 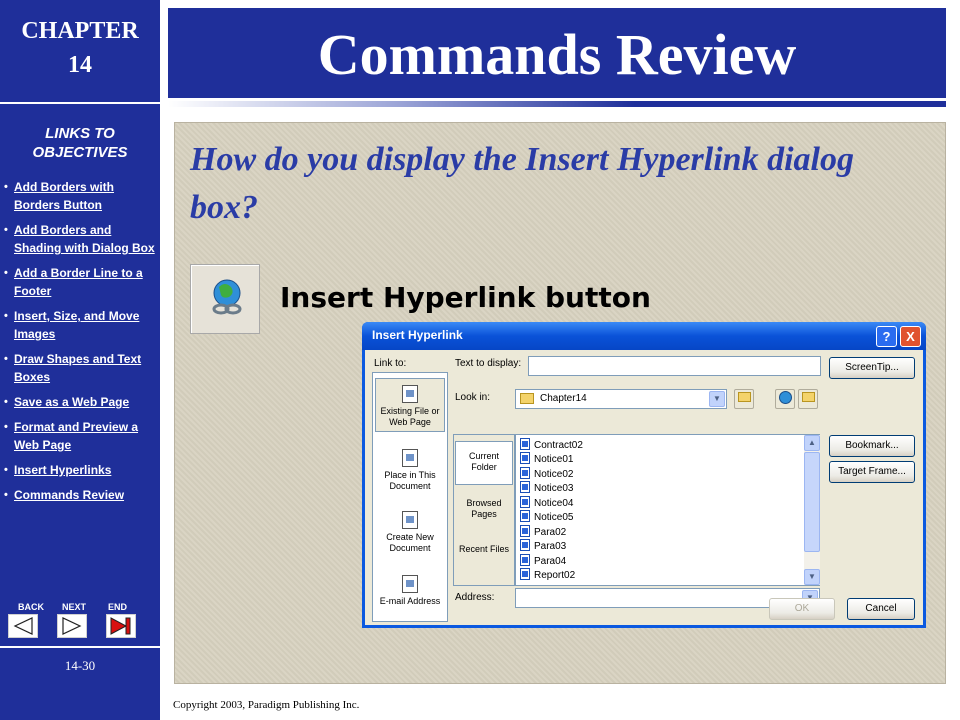 I want to click on dialog-title-bar: Insert Hyperlink ? X, so click(x=644, y=336).